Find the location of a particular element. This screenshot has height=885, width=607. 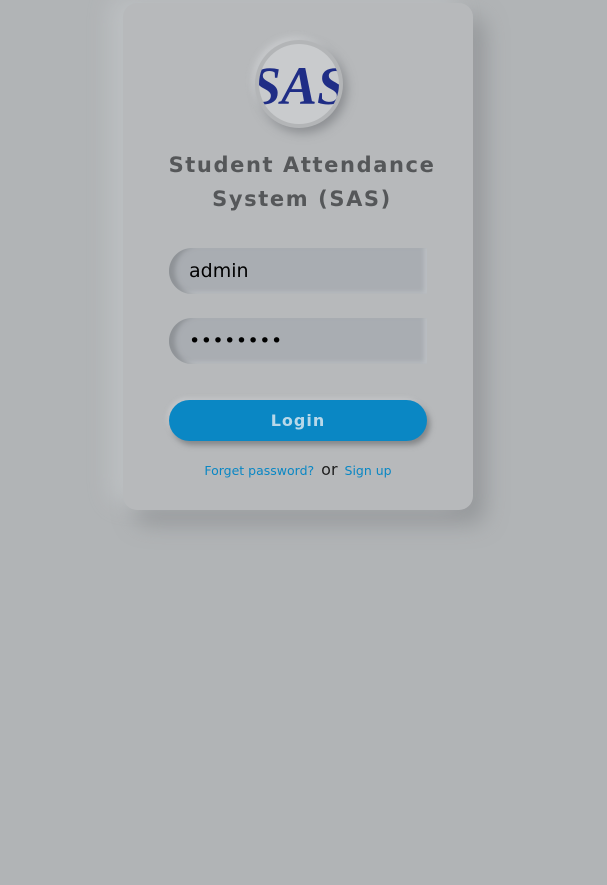

title-line-2: System (SAS) is located at coordinates (302, 199).